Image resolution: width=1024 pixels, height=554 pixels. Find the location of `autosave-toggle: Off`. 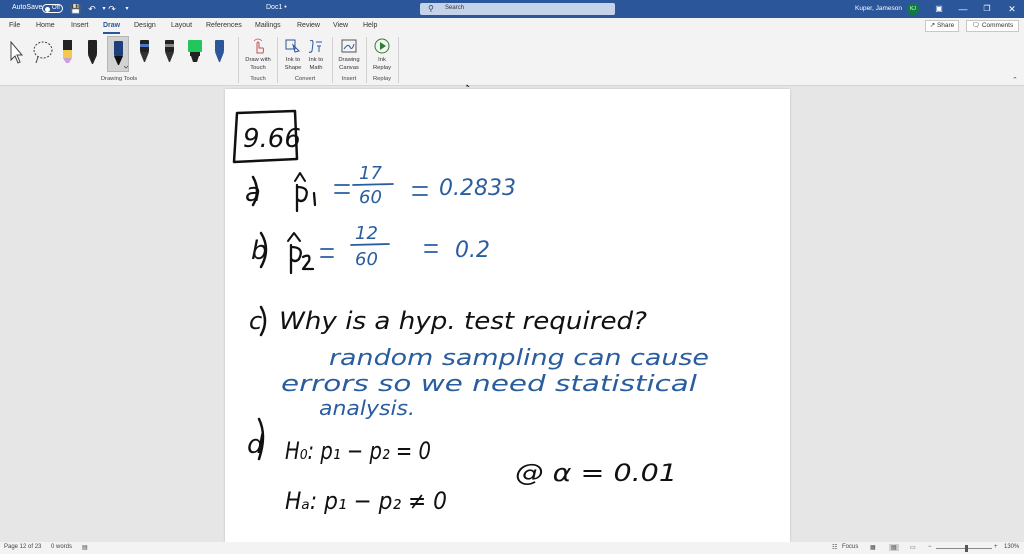

autosave-toggle: Off is located at coordinates (52, 8).